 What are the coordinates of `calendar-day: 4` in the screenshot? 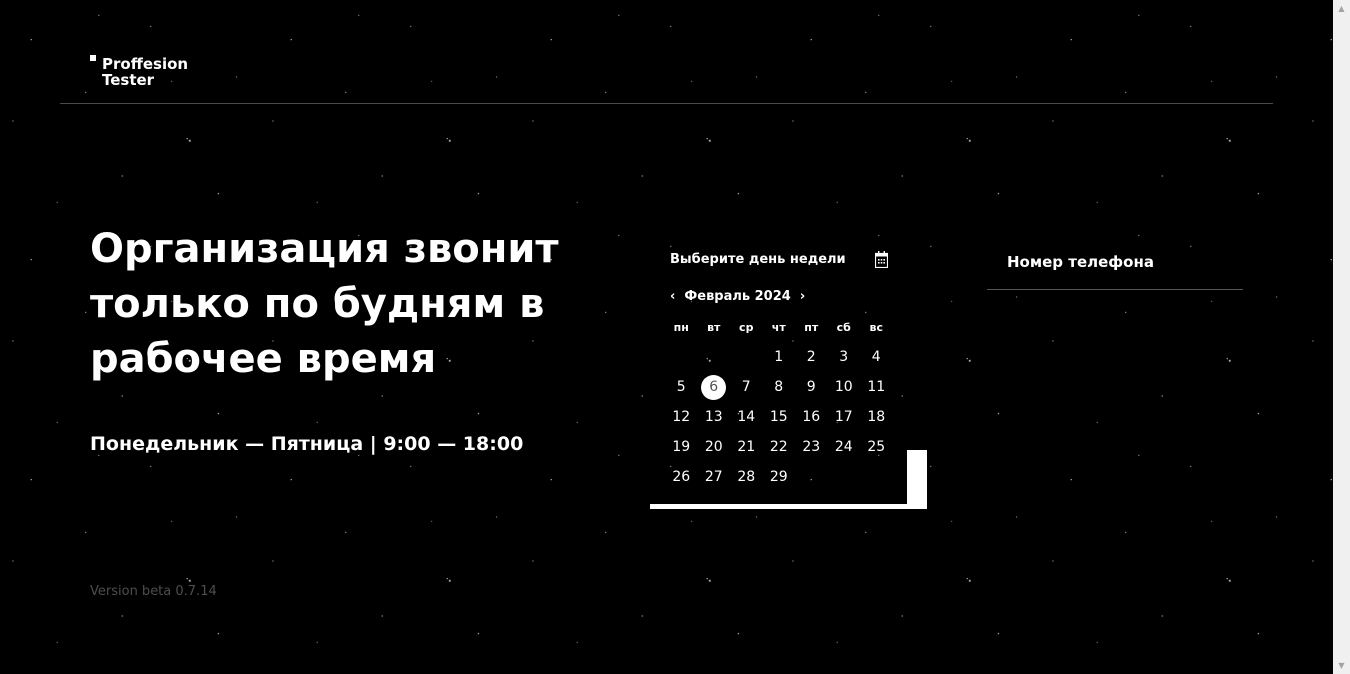 It's located at (876, 357).